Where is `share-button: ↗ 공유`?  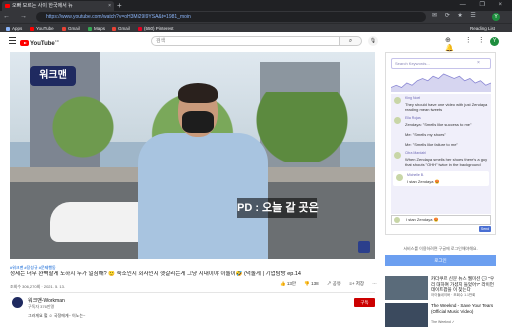
share-button: ↗ 공유 is located at coordinates (334, 283).